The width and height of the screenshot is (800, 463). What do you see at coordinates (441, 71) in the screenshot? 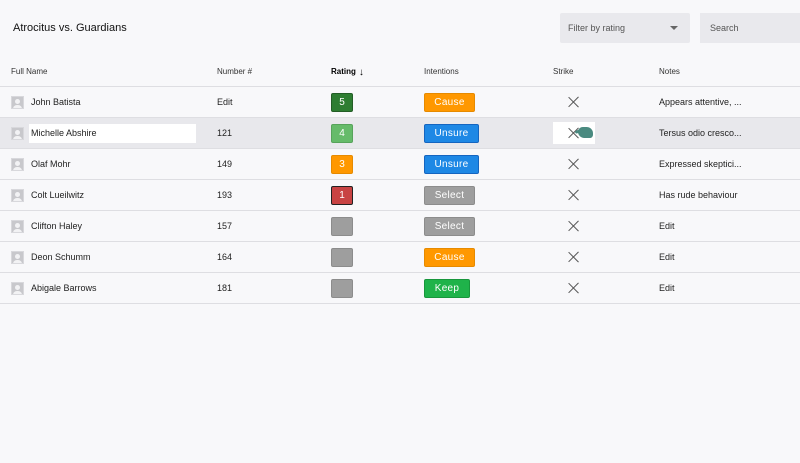
I see `column-header-intentions: Intentions` at bounding box center [441, 71].